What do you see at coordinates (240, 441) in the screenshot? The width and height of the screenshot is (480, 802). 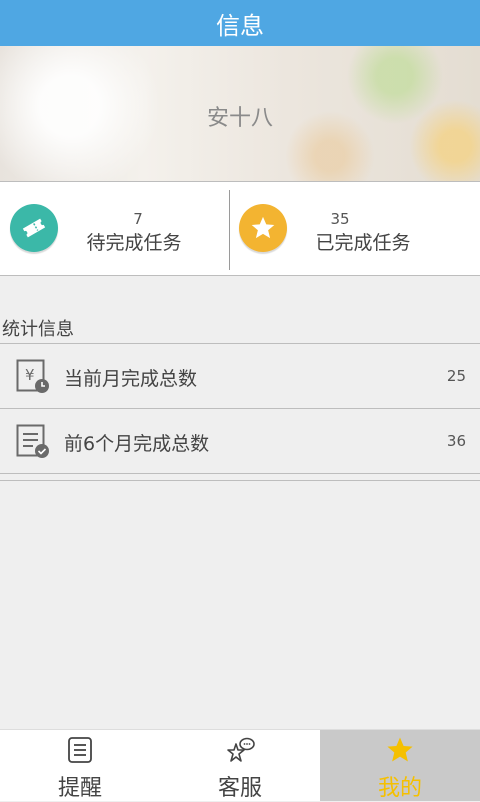 I see `list-item: 前6个月完成总数 36` at bounding box center [240, 441].